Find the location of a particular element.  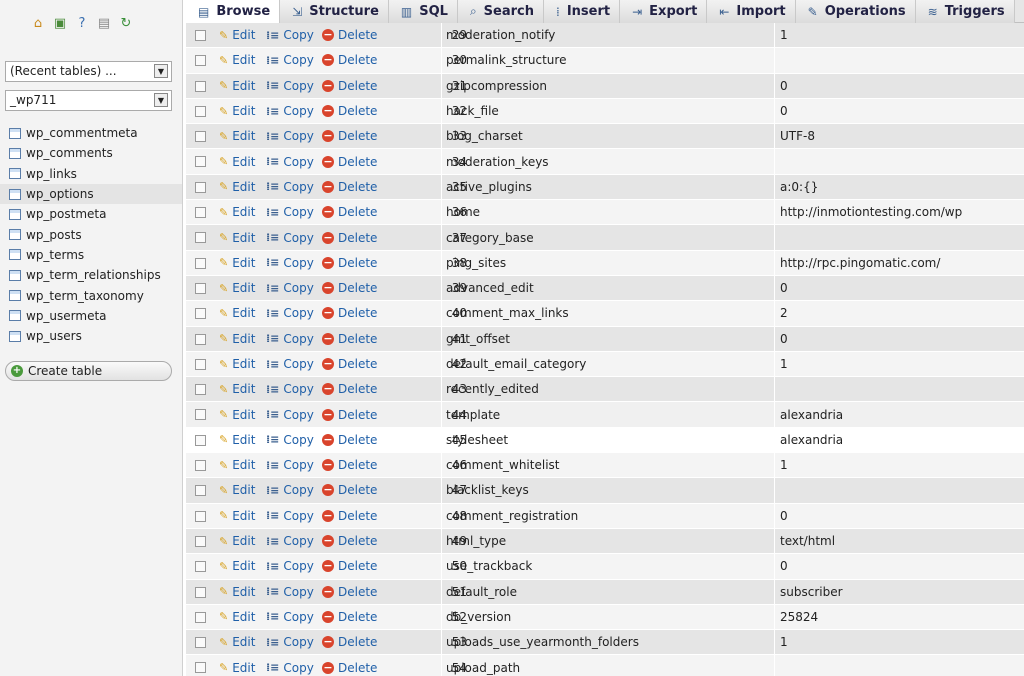

sidebar-item-wp-commentmeta: wp_commentmeta is located at coordinates (91, 133).